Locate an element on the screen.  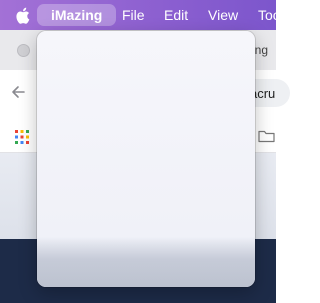
menu-bar: iMazing File Edit View Too is located at coordinates (140, 15).